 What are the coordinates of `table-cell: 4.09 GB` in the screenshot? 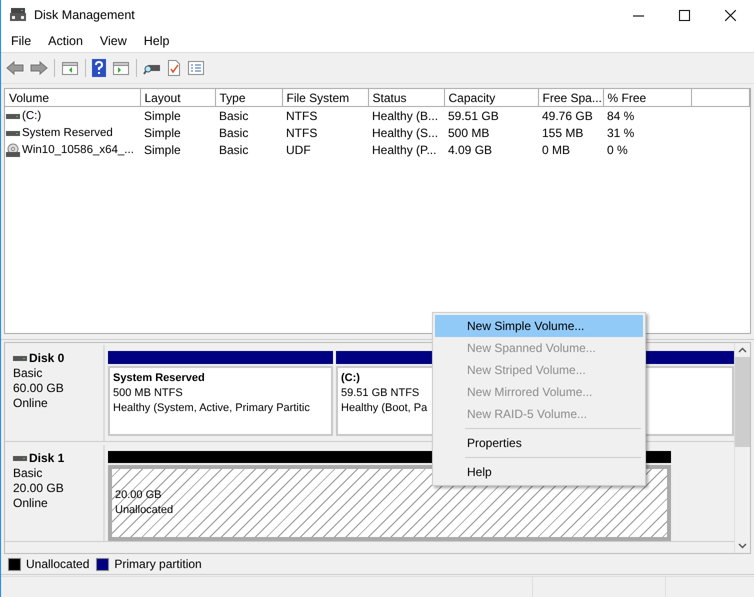 It's located at (470, 149).